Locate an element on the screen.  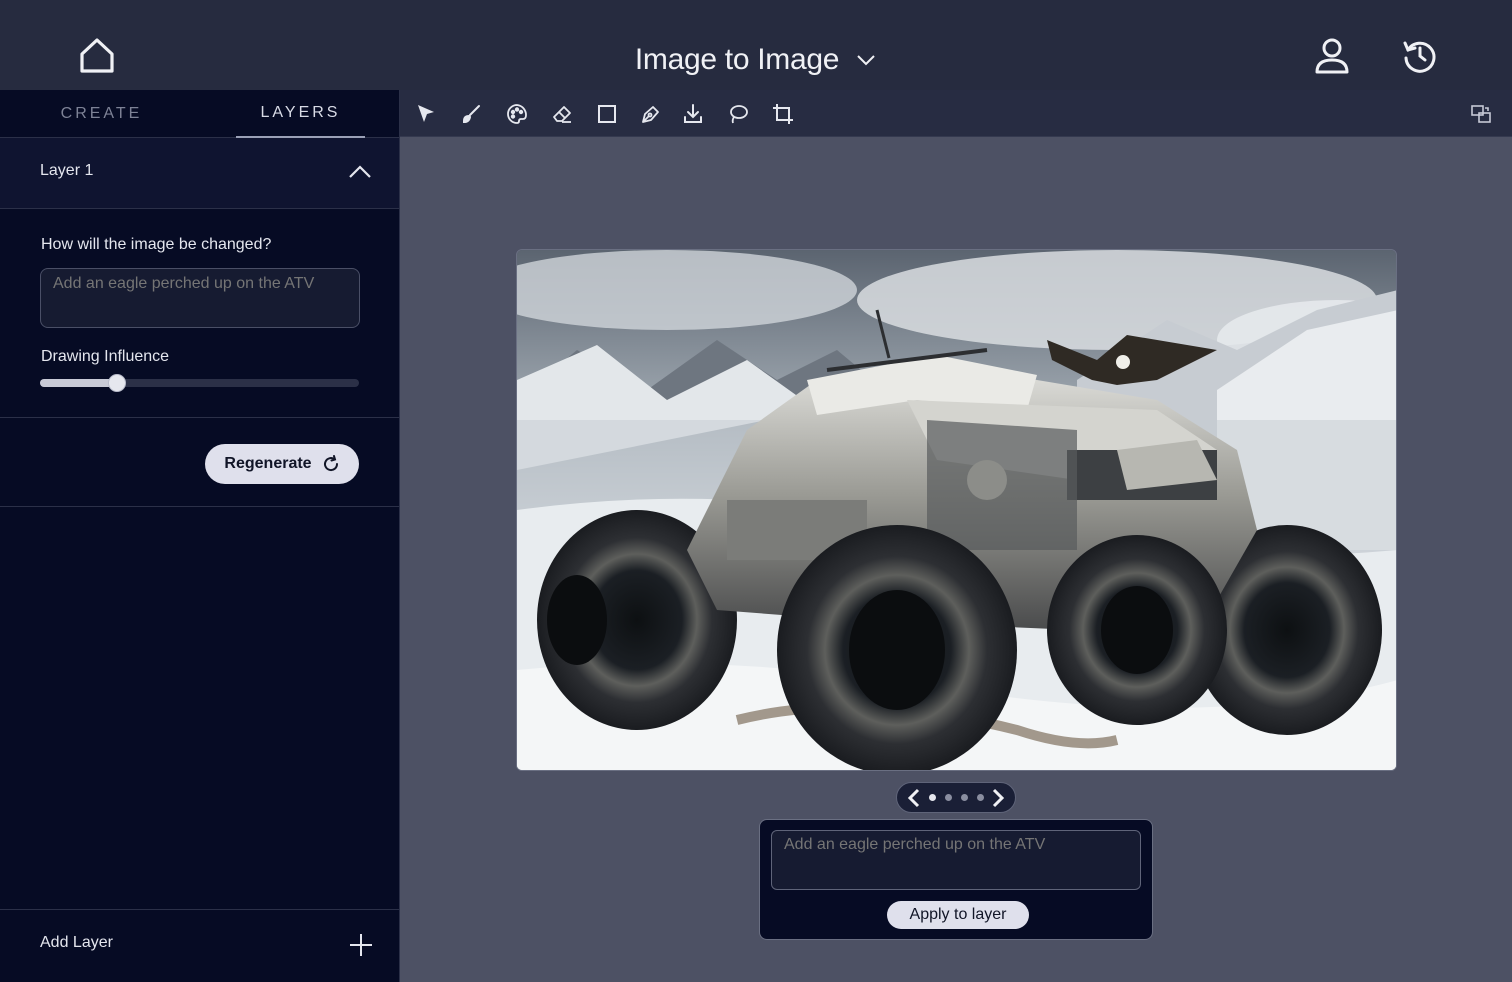
mode-selector: Image to Image is located at coordinates (756, 60).